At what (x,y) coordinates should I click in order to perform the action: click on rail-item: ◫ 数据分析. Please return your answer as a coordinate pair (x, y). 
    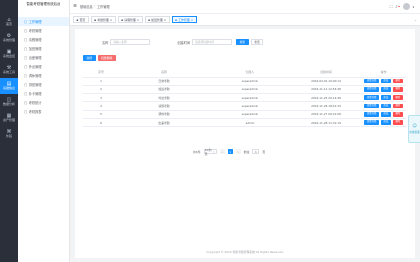
    Looking at the image, I should click on (9, 102).